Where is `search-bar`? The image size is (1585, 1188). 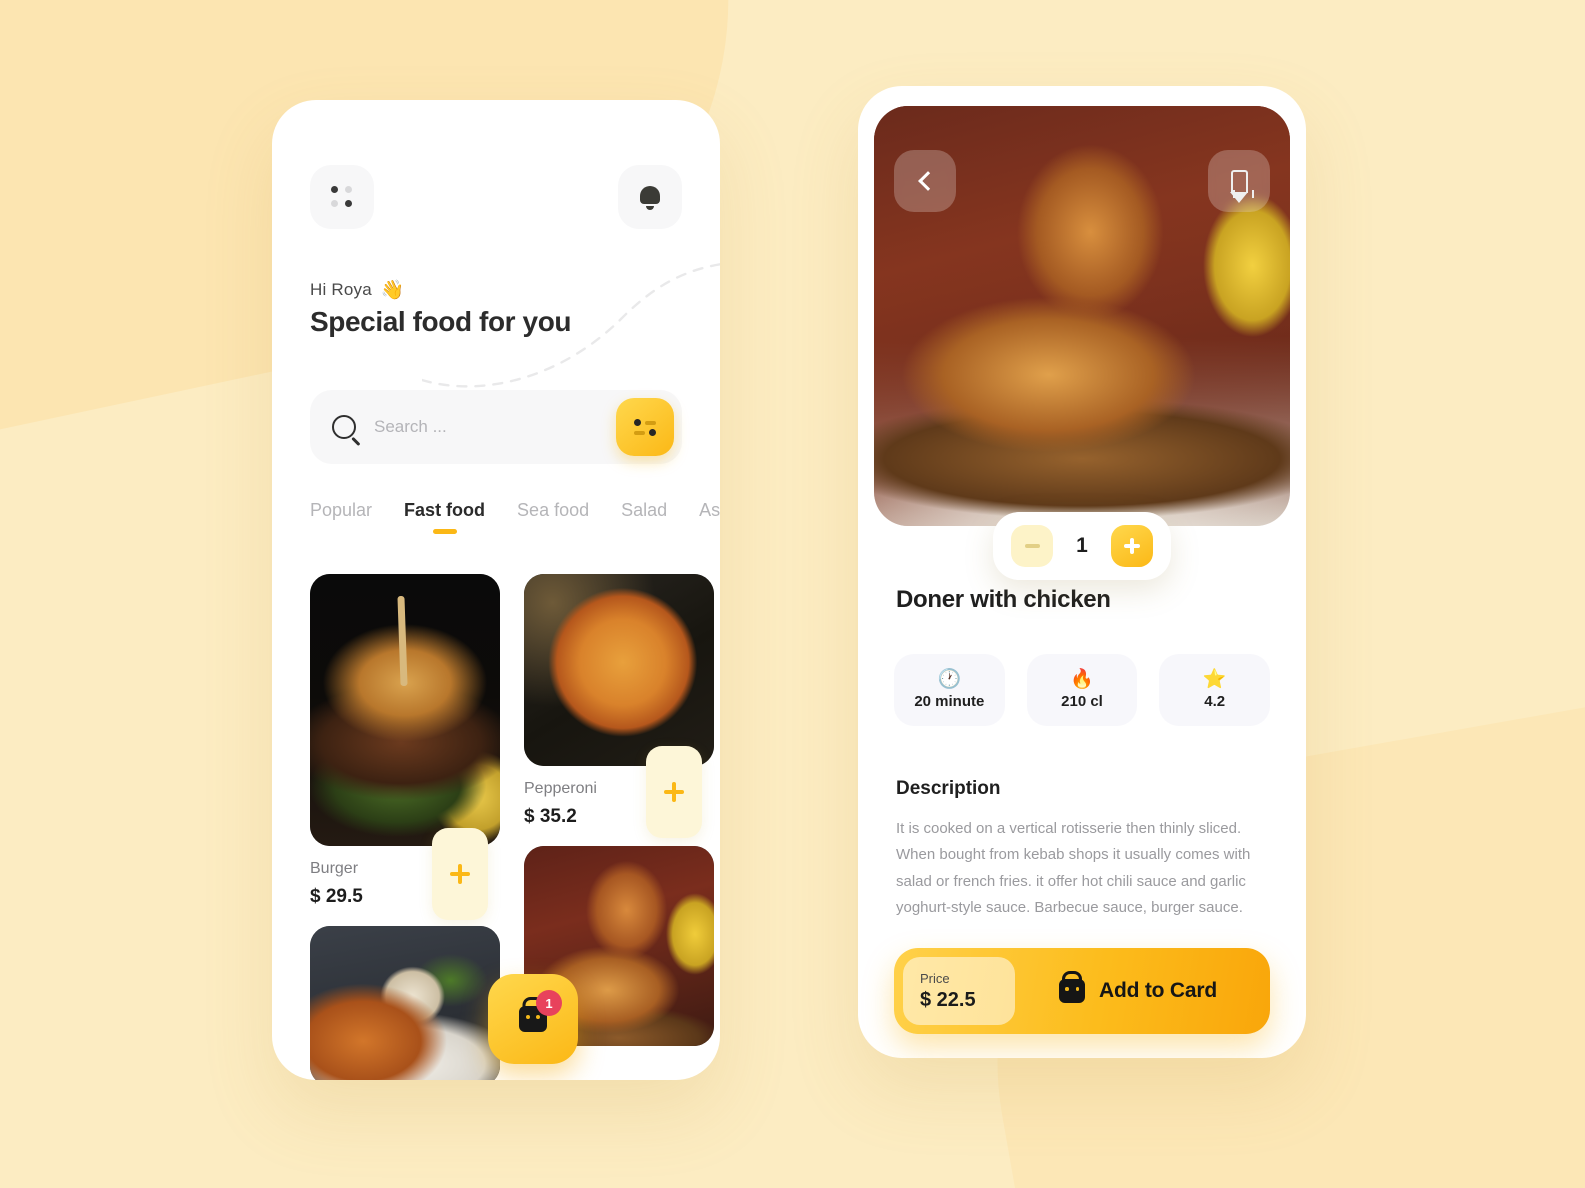 search-bar is located at coordinates (496, 427).